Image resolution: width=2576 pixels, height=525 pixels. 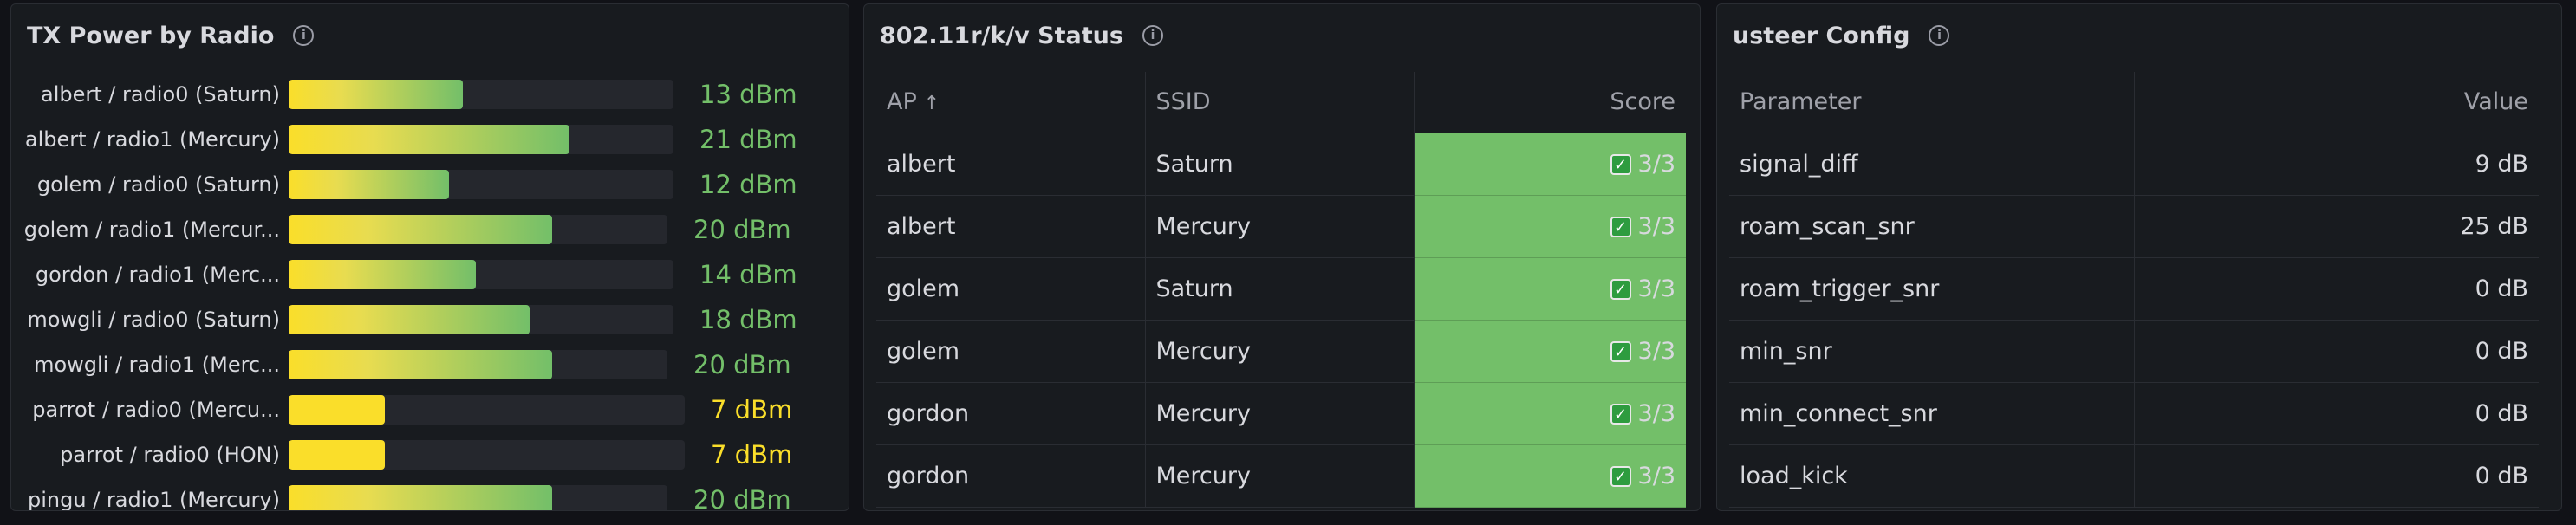 What do you see at coordinates (1011, 226) in the screenshot?
I see `cell-ap: albert` at bounding box center [1011, 226].